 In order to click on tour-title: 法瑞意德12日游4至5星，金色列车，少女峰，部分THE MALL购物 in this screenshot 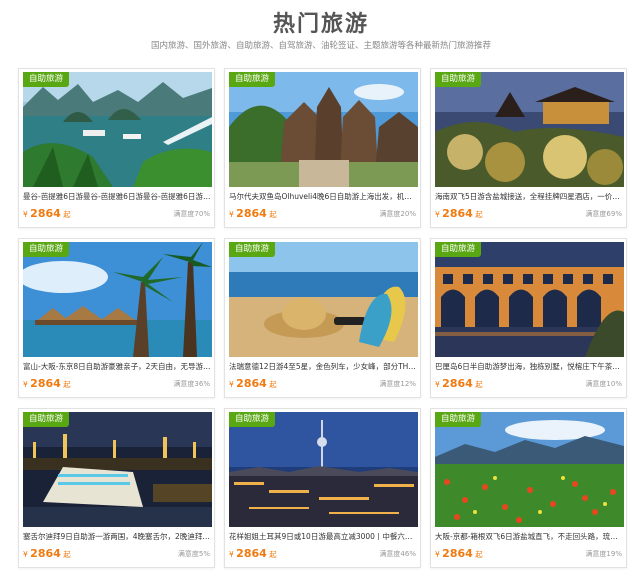, I will do `click(323, 366)`.